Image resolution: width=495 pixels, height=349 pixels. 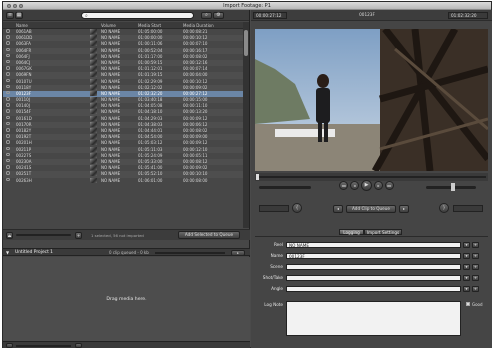 I want to click on add-selected-button: Add Selected to Queue, so click(x=209, y=235).